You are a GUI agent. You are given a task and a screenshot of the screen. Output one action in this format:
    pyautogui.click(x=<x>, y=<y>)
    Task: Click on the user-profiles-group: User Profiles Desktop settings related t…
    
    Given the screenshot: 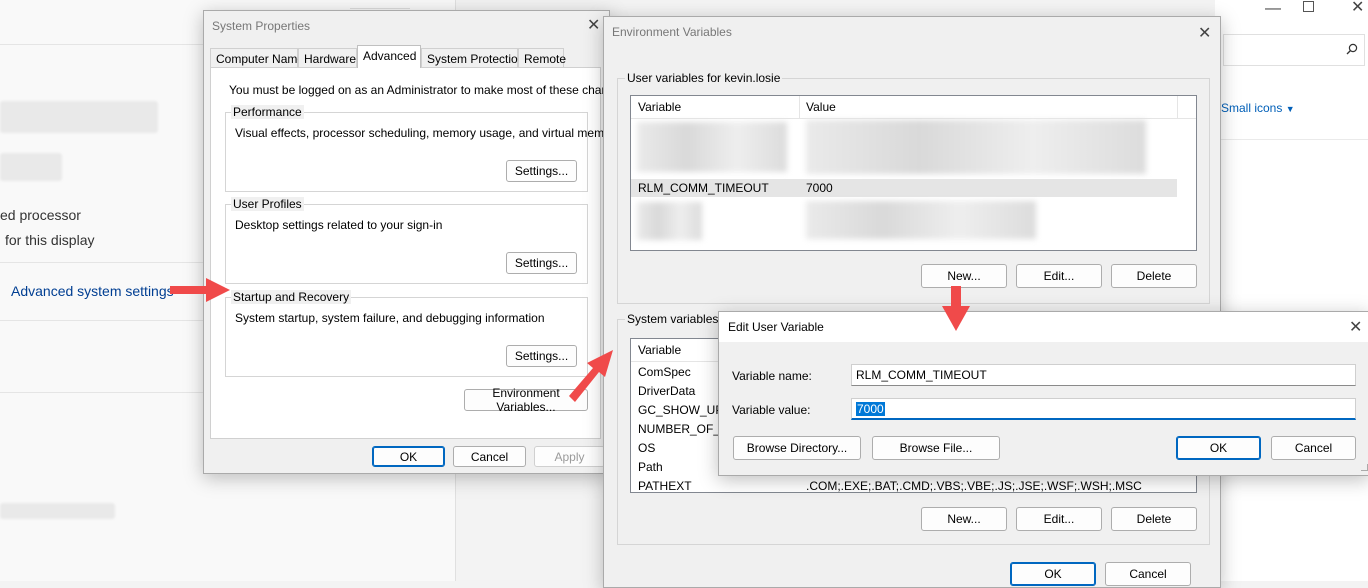 What is the action you would take?
    pyautogui.click(x=406, y=240)
    